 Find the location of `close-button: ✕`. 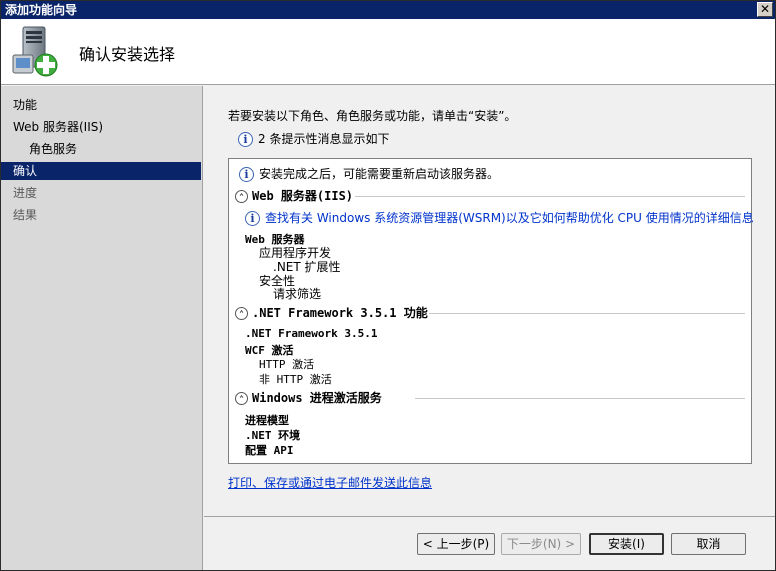

close-button: ✕ is located at coordinates (765, 9).